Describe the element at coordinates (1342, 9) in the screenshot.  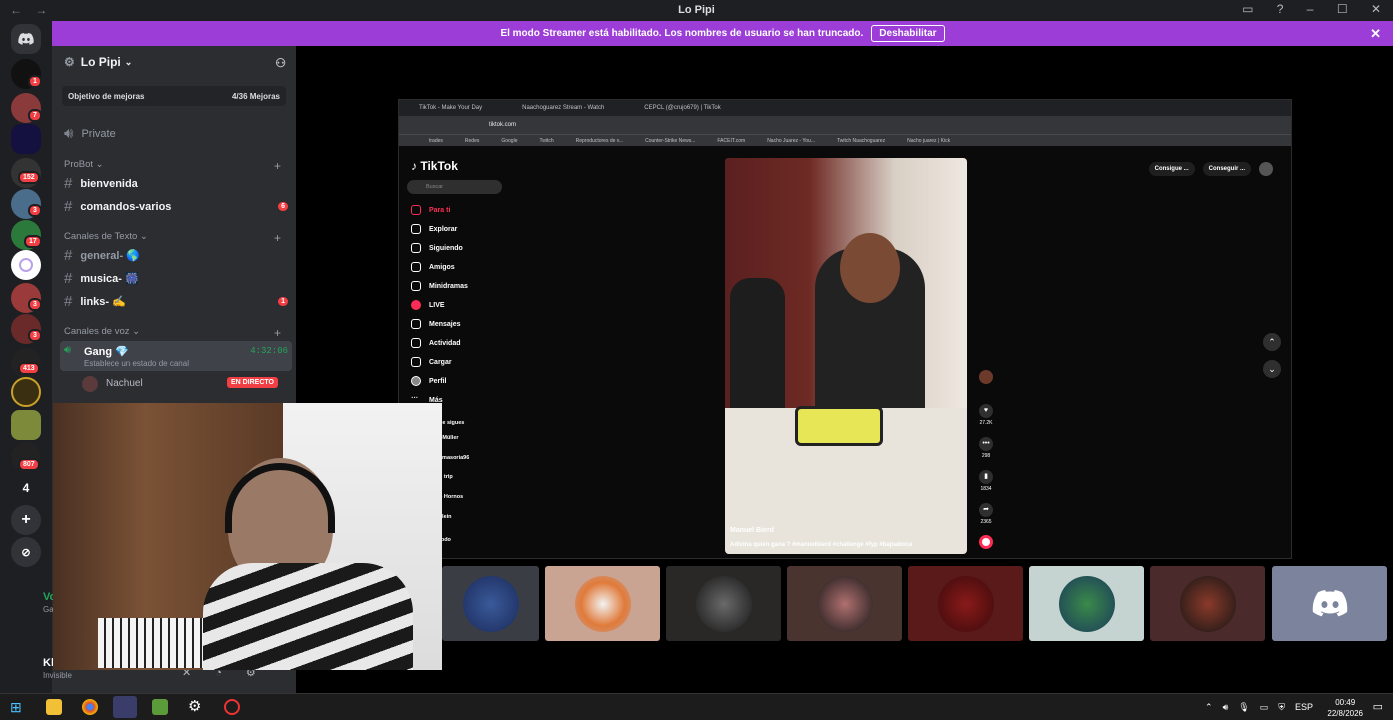
I see `maximize-button: ☐` at that location.